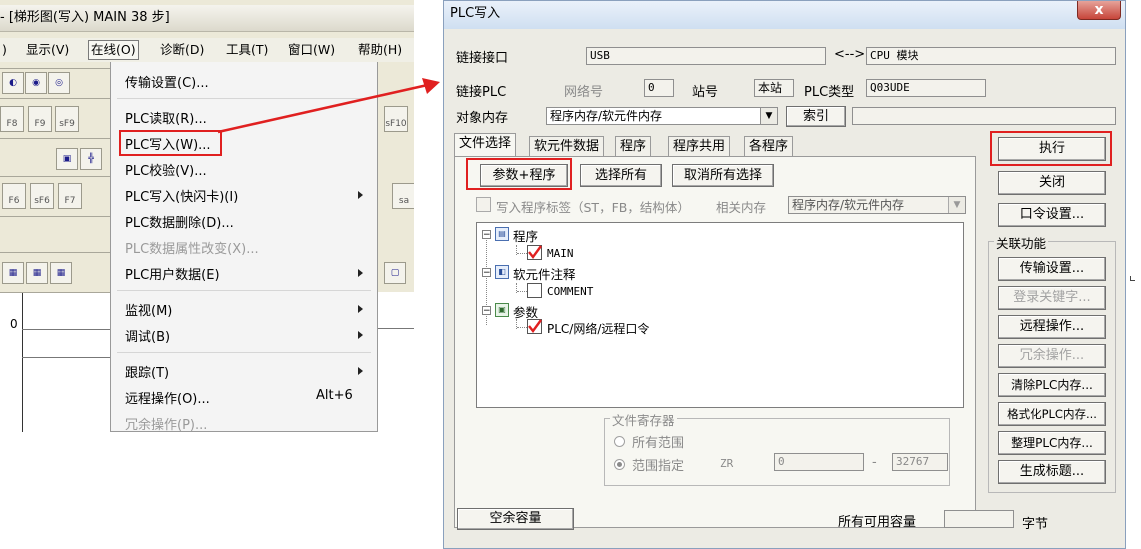  I want to click on write-label-checkbox, so click(483, 204).